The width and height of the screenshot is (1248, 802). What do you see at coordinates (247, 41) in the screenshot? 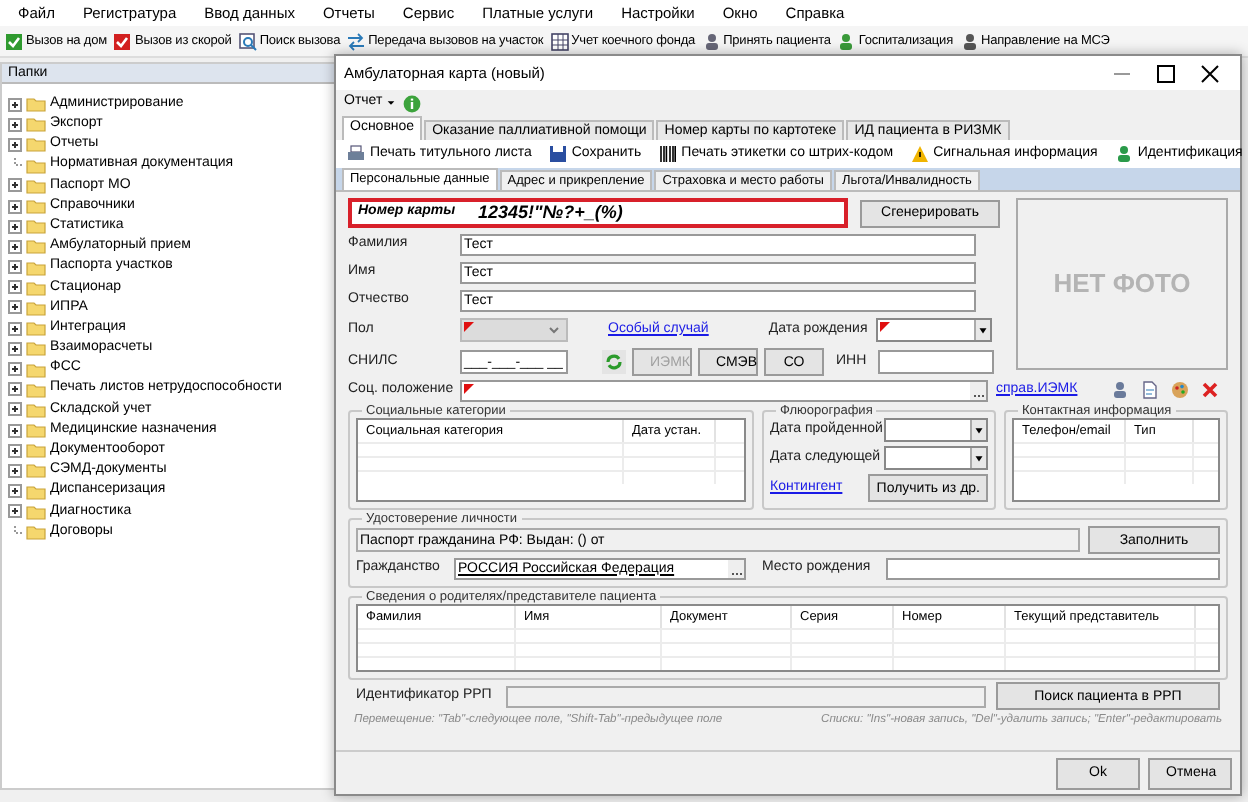
I see `search-icon` at bounding box center [247, 41].